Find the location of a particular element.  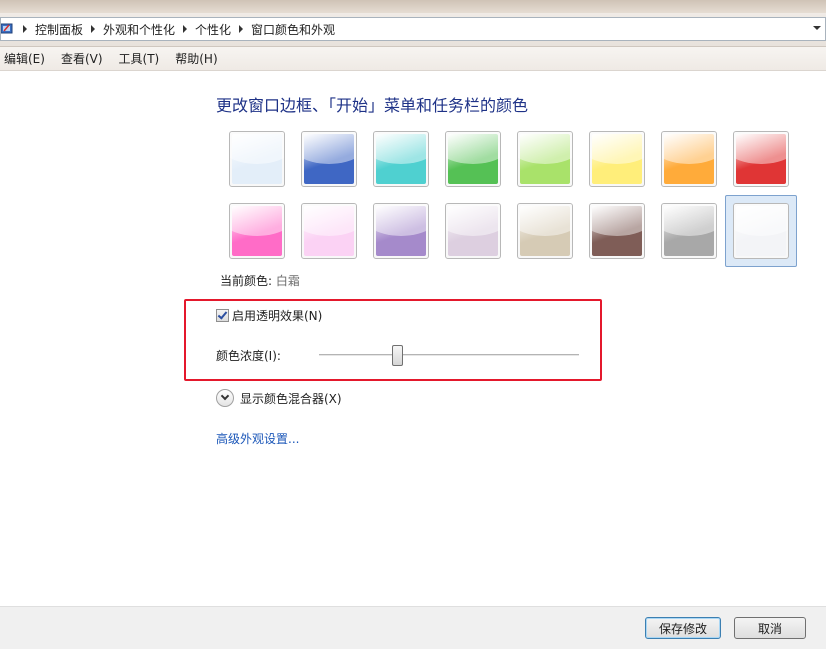

current-color-label: 当前颜色: is located at coordinates (246, 281).